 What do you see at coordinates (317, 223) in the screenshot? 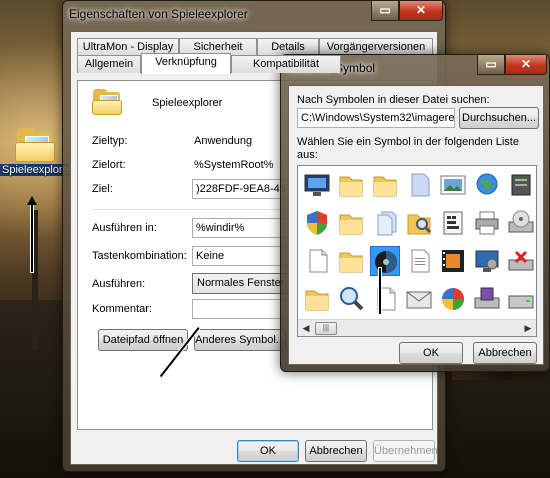
I see `shield-icon` at bounding box center [317, 223].